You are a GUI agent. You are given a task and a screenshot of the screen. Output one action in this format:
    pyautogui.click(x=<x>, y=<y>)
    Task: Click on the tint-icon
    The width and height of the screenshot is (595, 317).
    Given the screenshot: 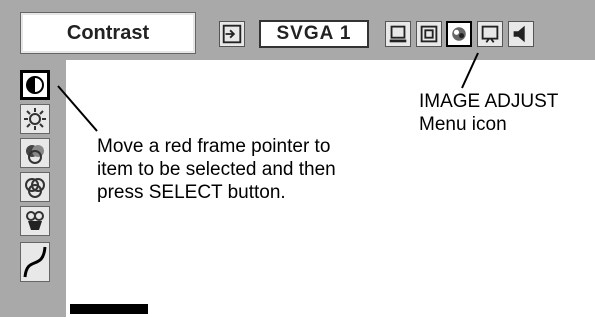 What is the action you would take?
    pyautogui.click(x=35, y=187)
    